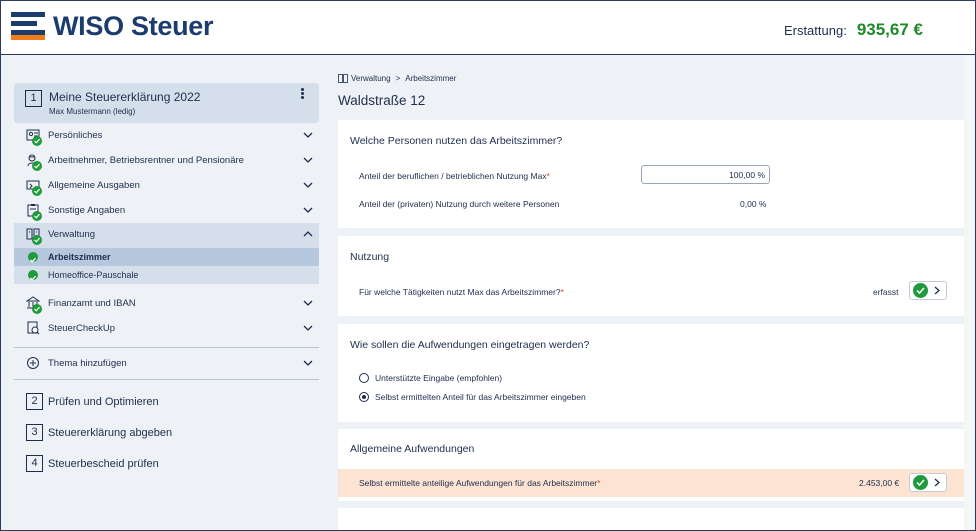  What do you see at coordinates (94, 185) in the screenshot?
I see `sidebar-item-label: Allgemeine Ausgaben` at bounding box center [94, 185].